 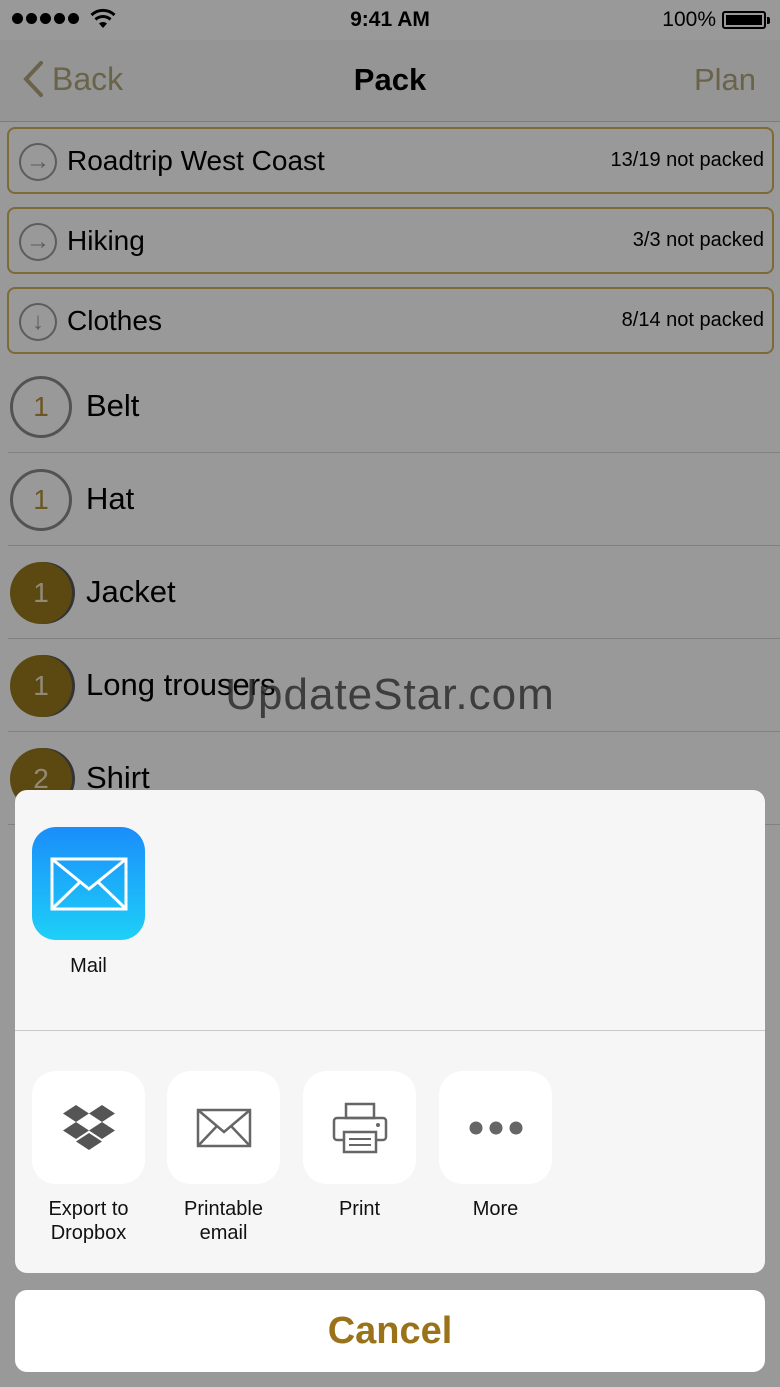 I want to click on share-app-mail: Mail, so click(x=88, y=902).